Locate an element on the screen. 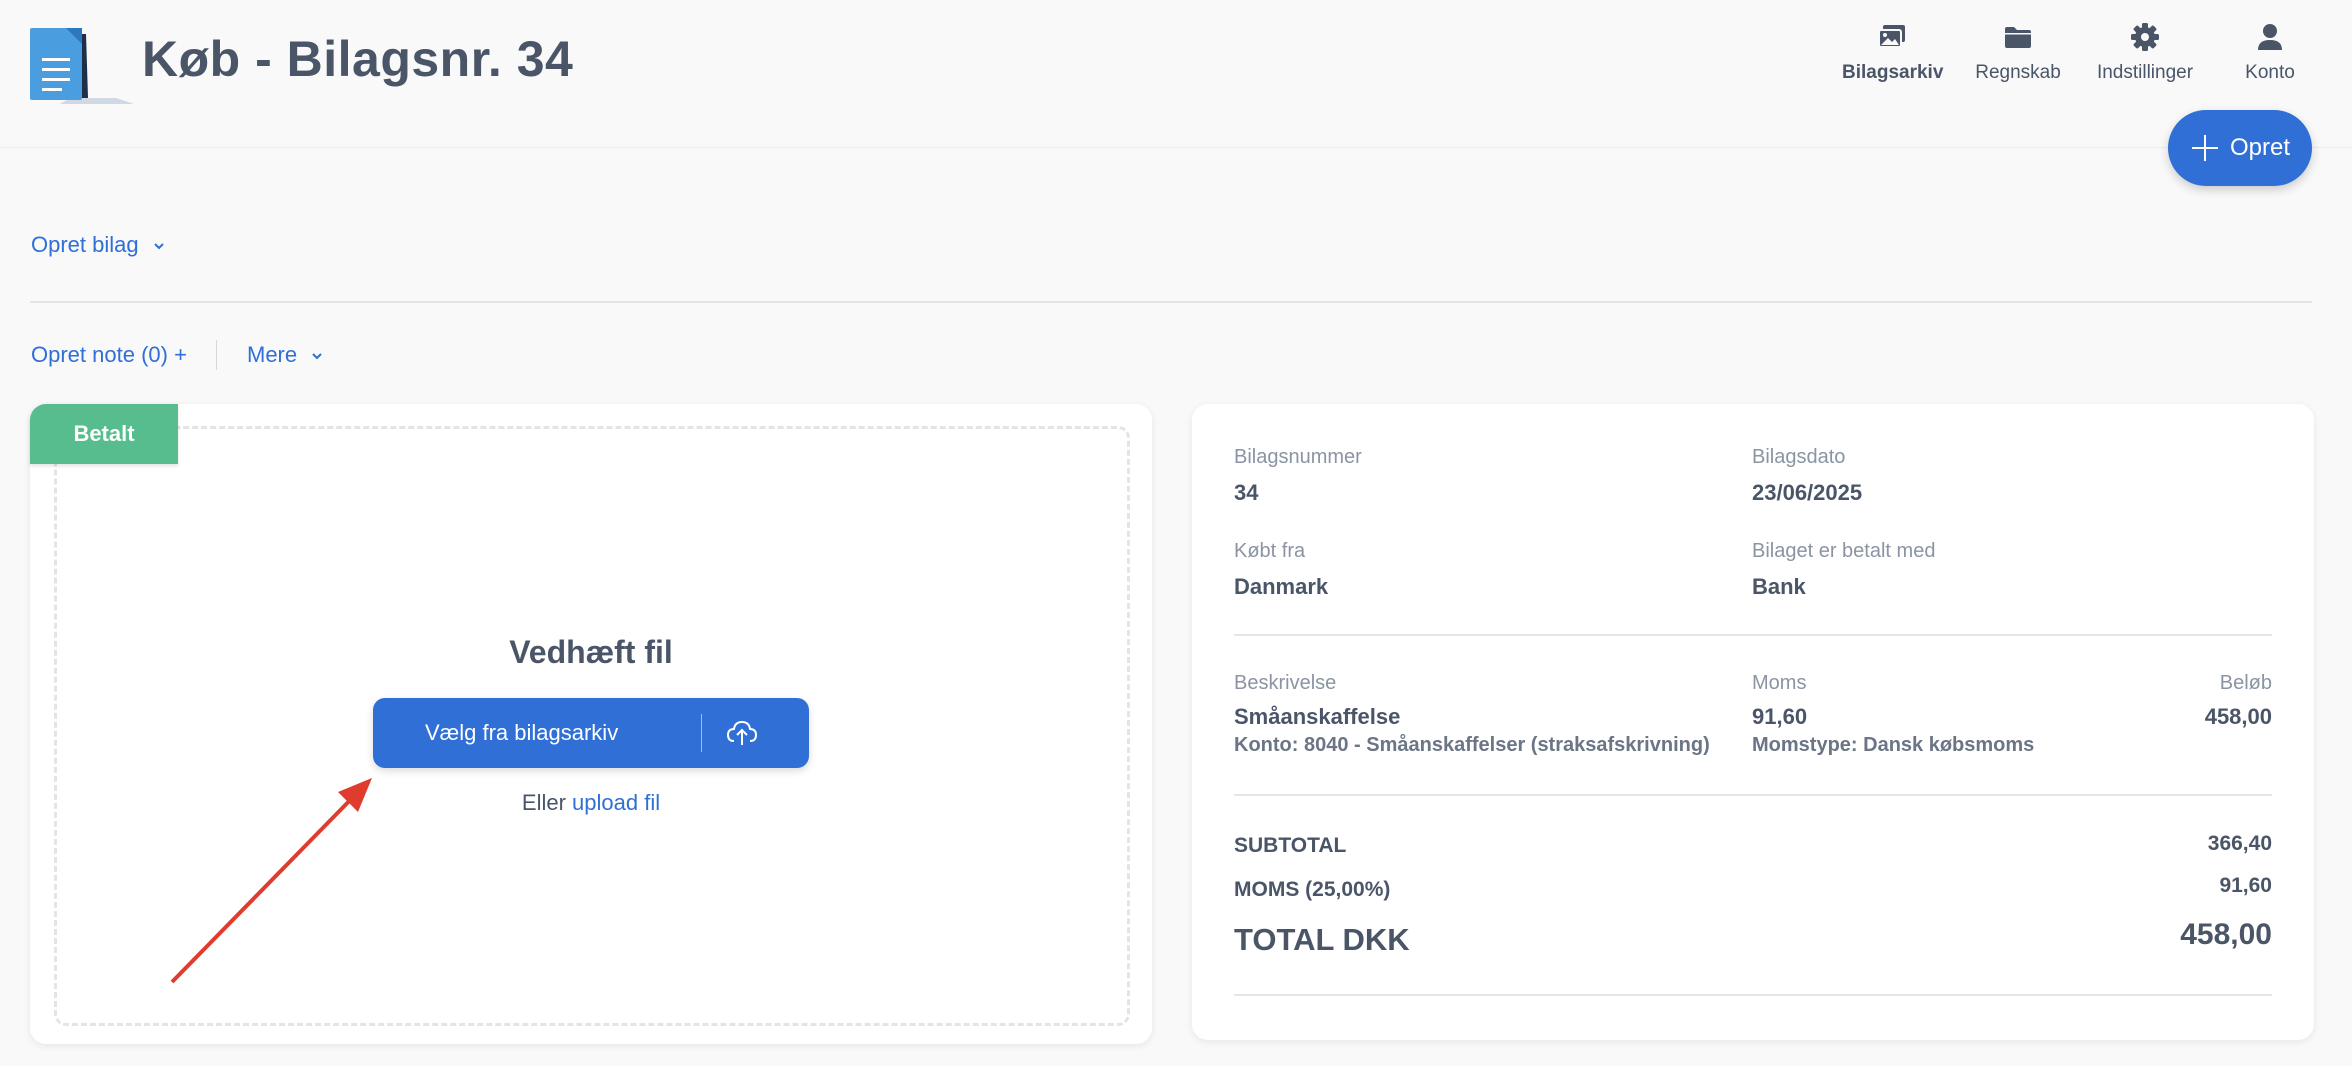  vat-total-label: MOMS (25,00%) is located at coordinates (1312, 889).